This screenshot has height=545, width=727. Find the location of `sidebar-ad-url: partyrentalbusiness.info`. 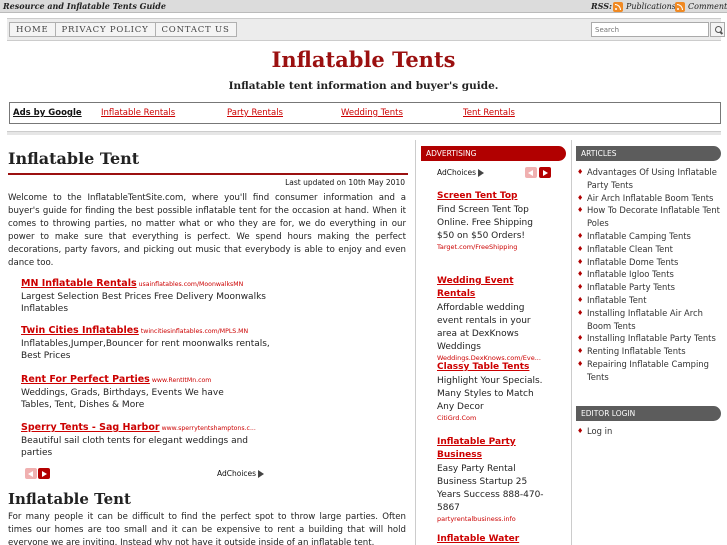

sidebar-ad-url: partyrentalbusiness.info is located at coordinates (494, 519).